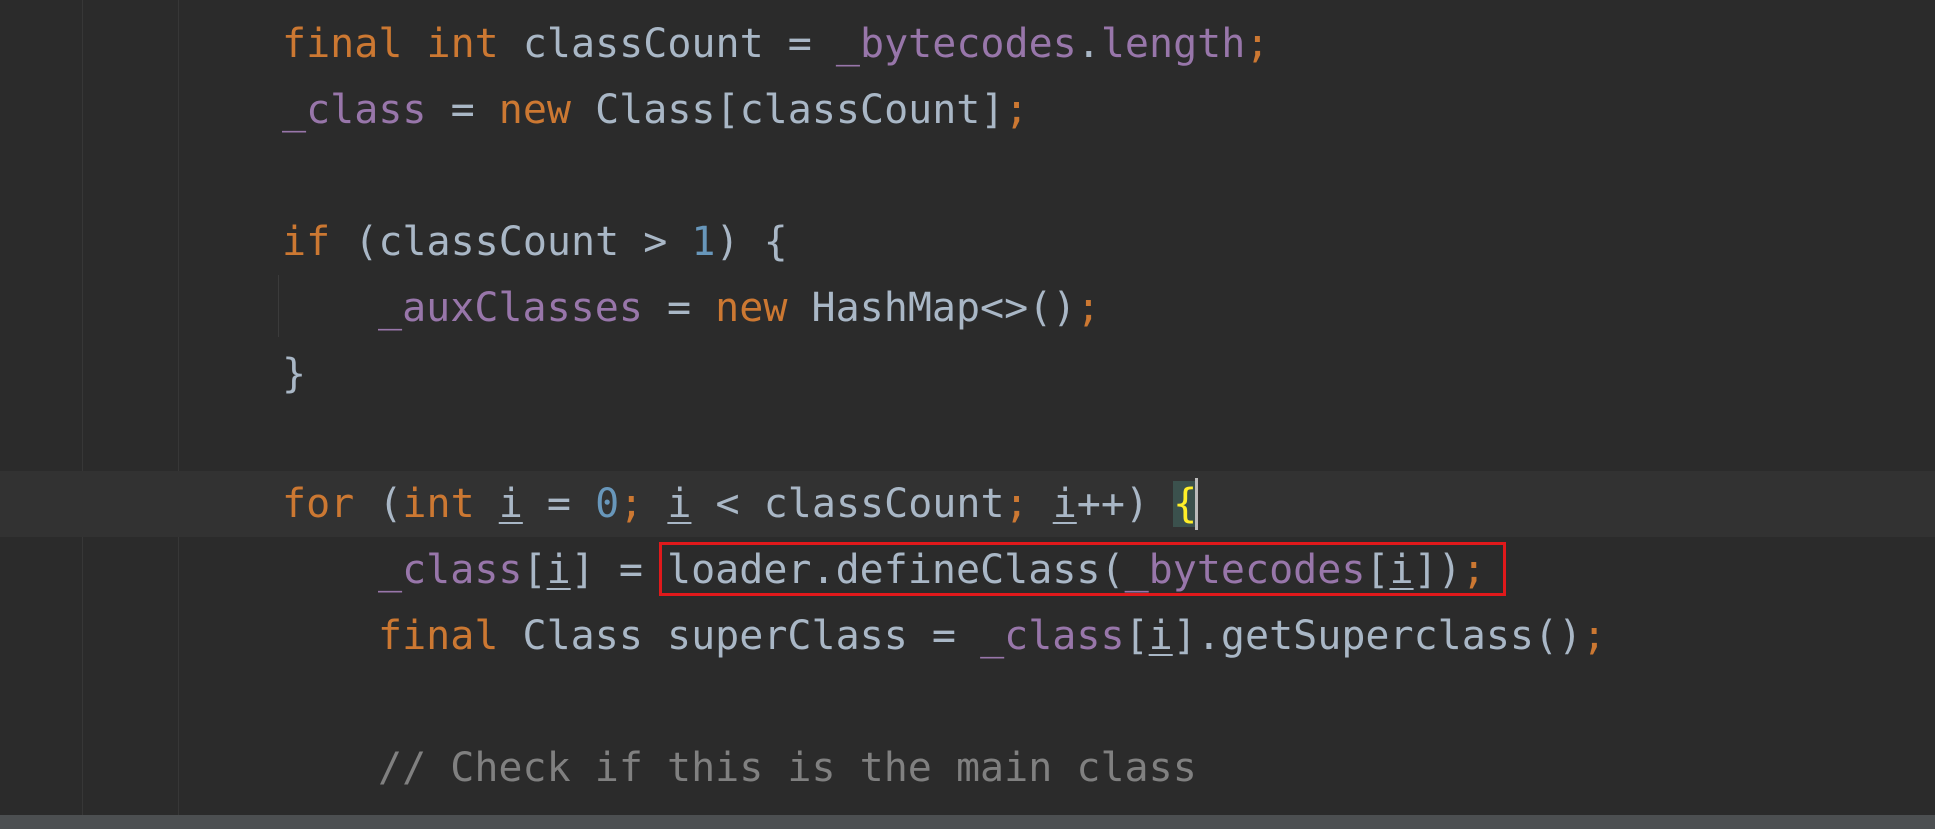 This screenshot has width=1935, height=829. What do you see at coordinates (510, 308) in the screenshot?
I see `code-token: _auxClasses` at bounding box center [510, 308].